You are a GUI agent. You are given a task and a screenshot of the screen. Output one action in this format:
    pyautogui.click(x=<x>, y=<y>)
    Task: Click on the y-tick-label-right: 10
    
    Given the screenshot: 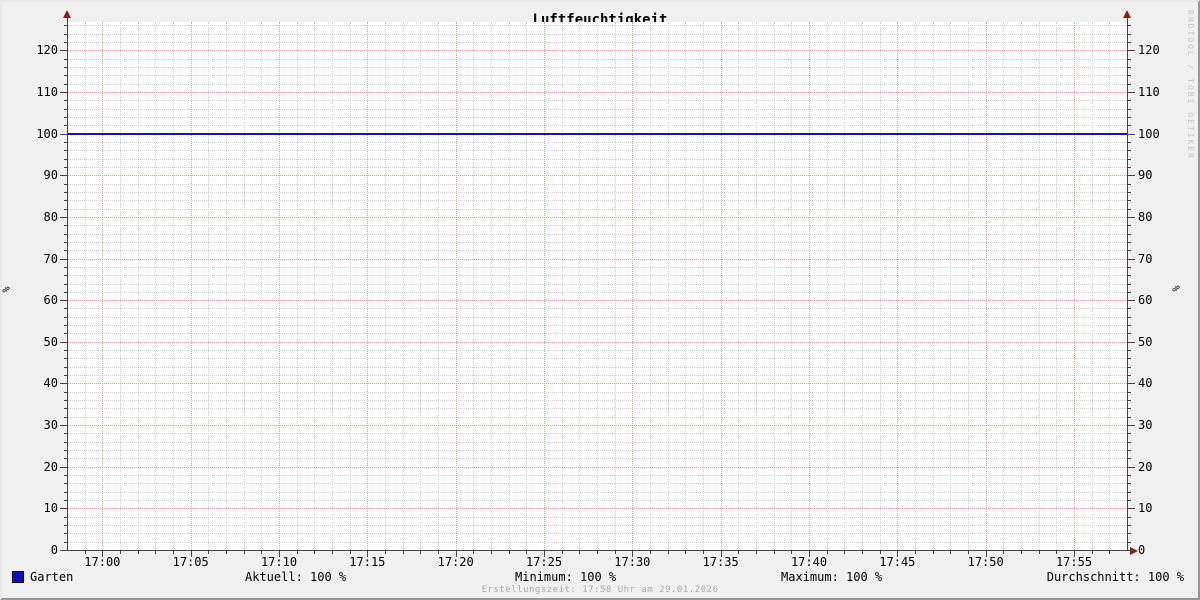 What is the action you would take?
    pyautogui.click(x=1145, y=508)
    